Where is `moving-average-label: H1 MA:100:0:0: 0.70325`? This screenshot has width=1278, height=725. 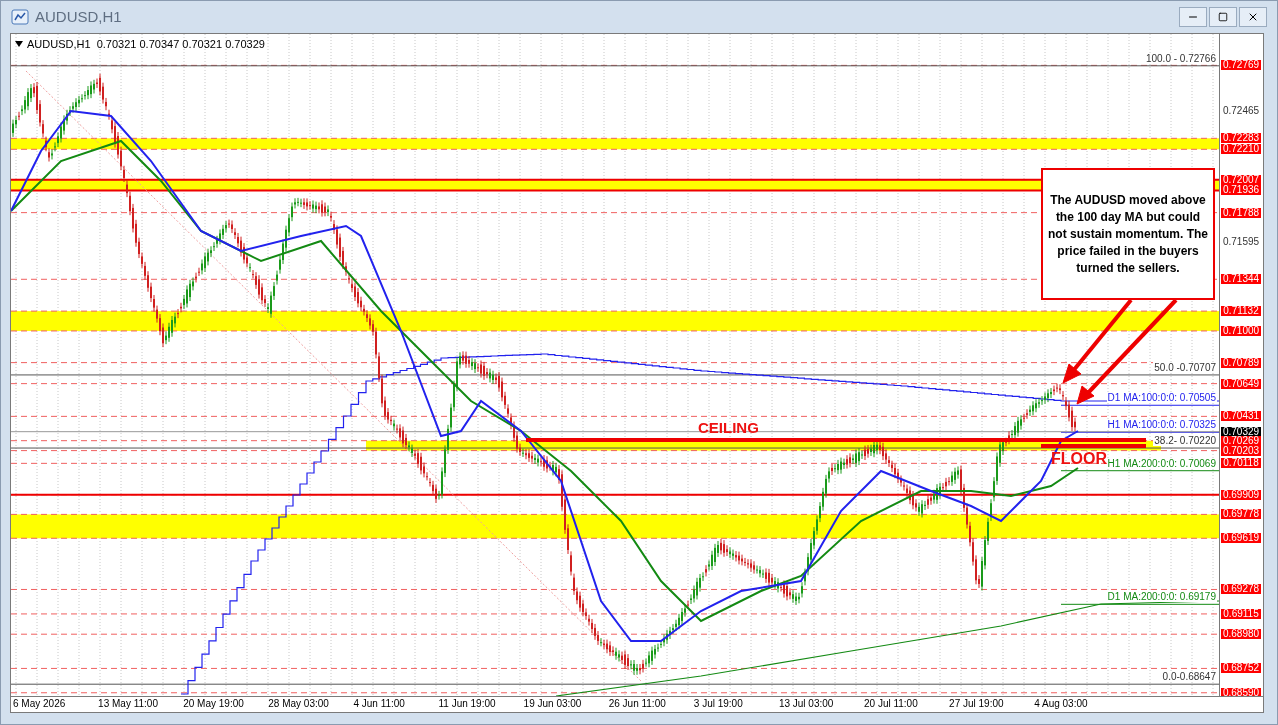
moving-average-label: H1 MA:100:0:0: 0.70325 is located at coordinates (1161, 425).